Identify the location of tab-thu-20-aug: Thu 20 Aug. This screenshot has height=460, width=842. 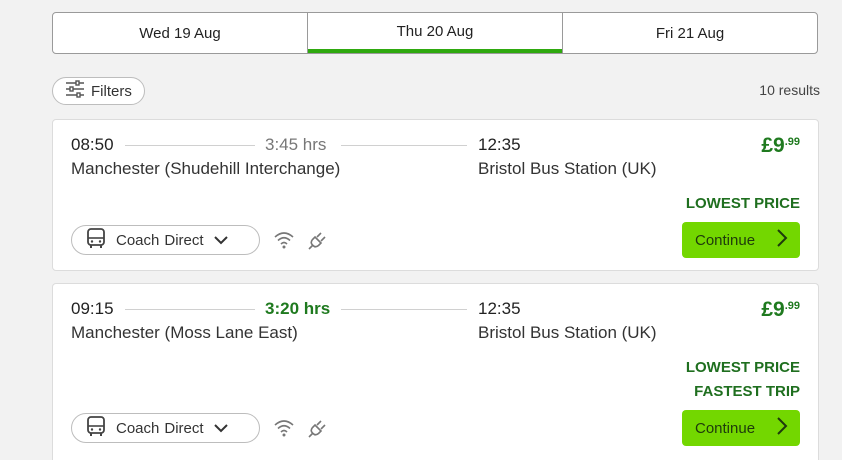
(434, 33).